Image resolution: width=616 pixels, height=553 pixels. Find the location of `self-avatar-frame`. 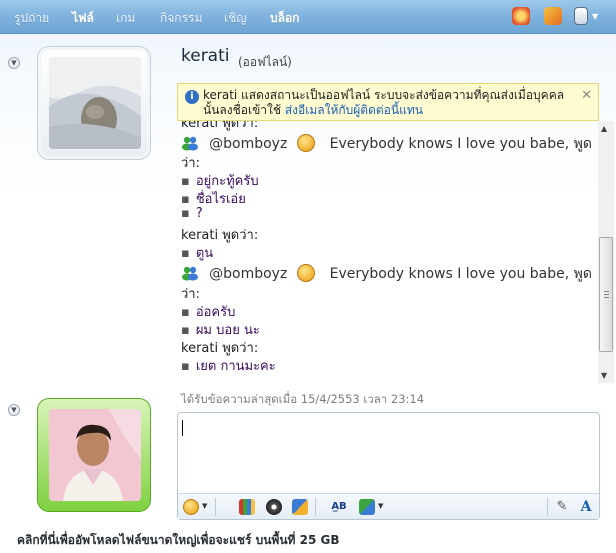

self-avatar-frame is located at coordinates (94, 455).